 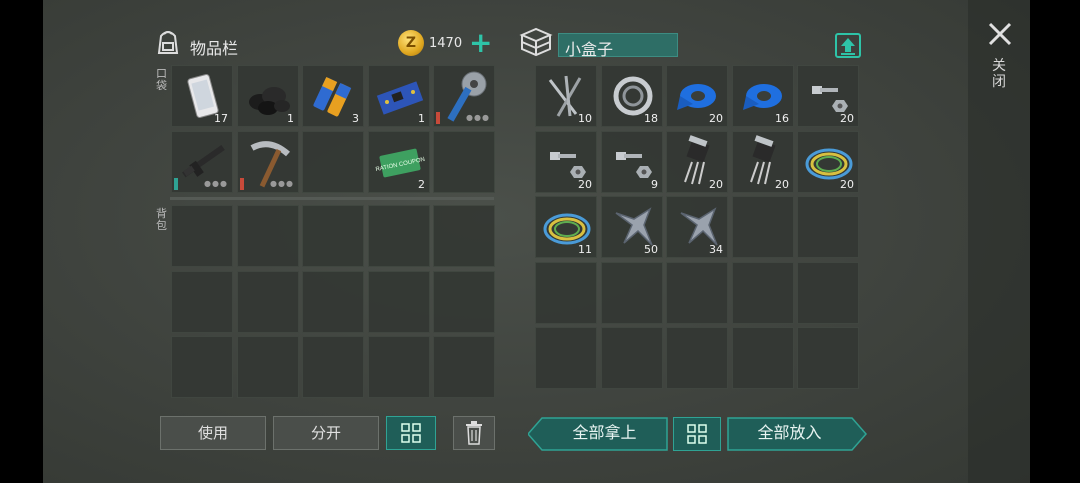 What do you see at coordinates (632, 162) in the screenshot?
I see `container-slot: 9` at bounding box center [632, 162].